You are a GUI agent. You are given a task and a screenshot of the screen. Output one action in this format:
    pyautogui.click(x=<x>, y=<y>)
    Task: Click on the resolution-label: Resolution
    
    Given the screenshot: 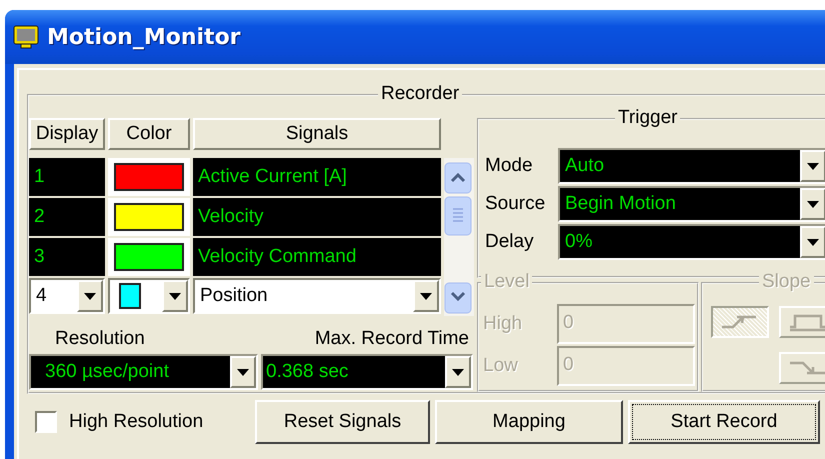 What is the action you would take?
    pyautogui.click(x=100, y=339)
    